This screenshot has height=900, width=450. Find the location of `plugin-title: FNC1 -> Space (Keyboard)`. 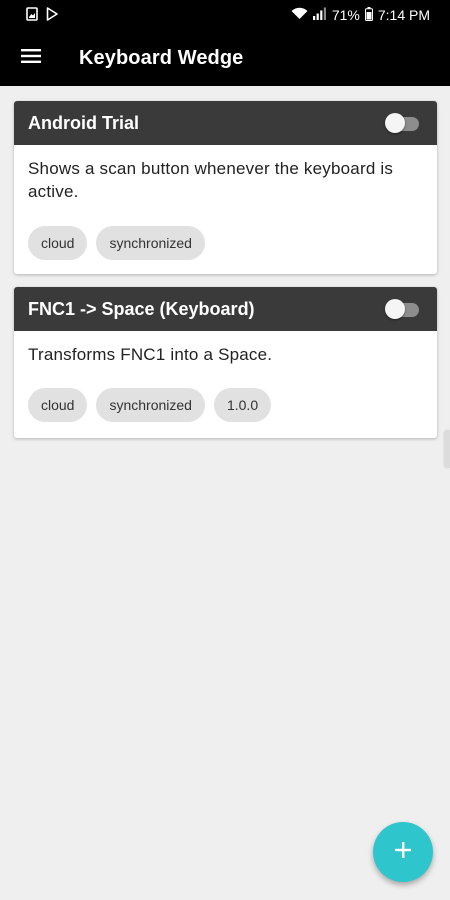

plugin-title: FNC1 -> Space (Keyboard) is located at coordinates (141, 308).